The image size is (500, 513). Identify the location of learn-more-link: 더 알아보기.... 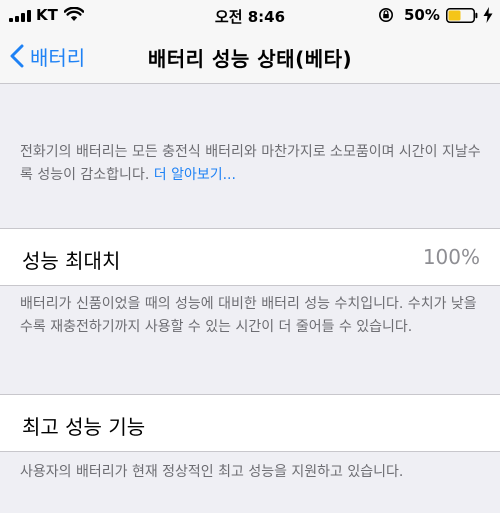
(195, 175).